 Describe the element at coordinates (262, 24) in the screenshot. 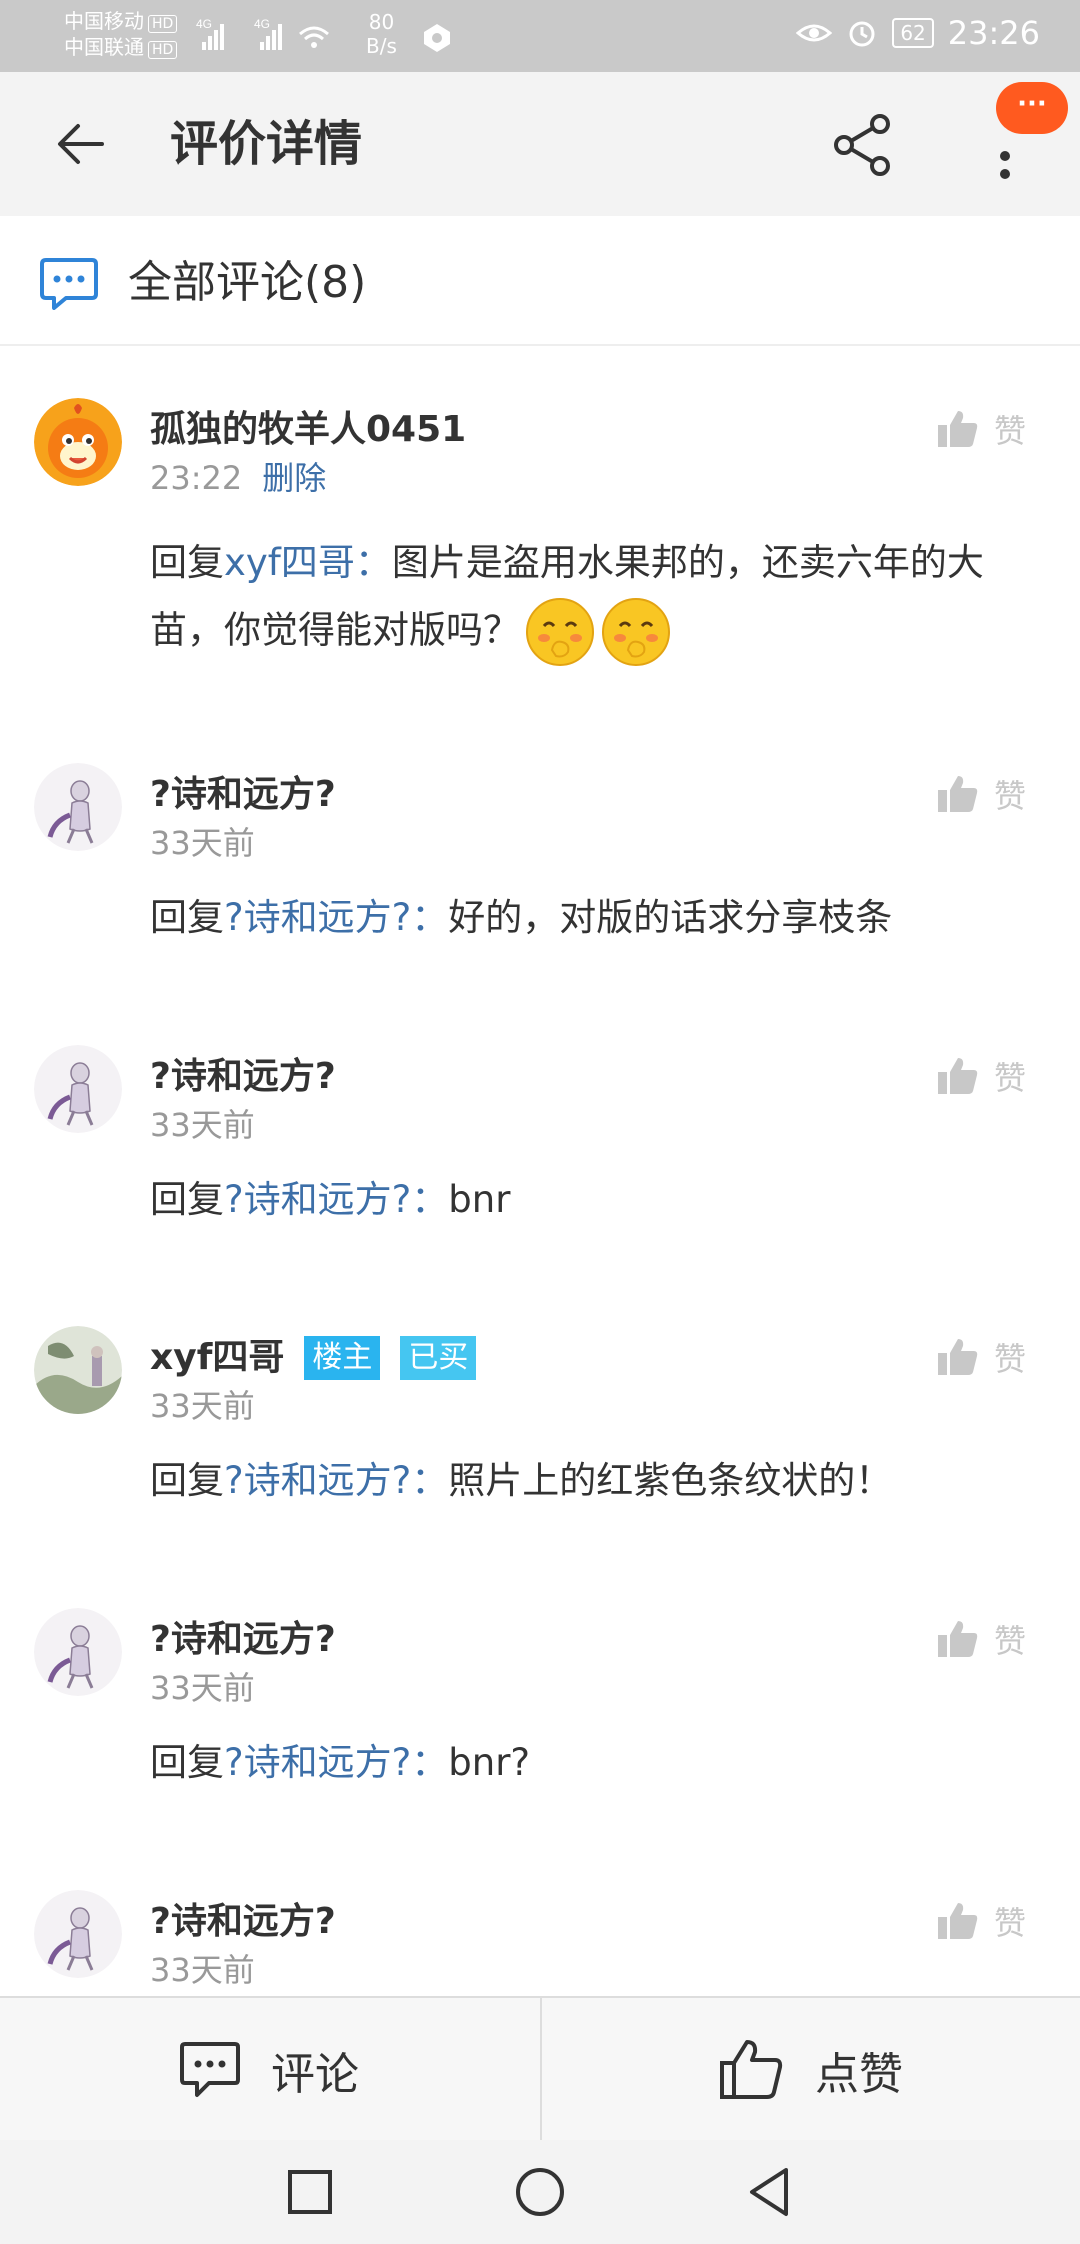

I see `net2-label: 4G` at that location.